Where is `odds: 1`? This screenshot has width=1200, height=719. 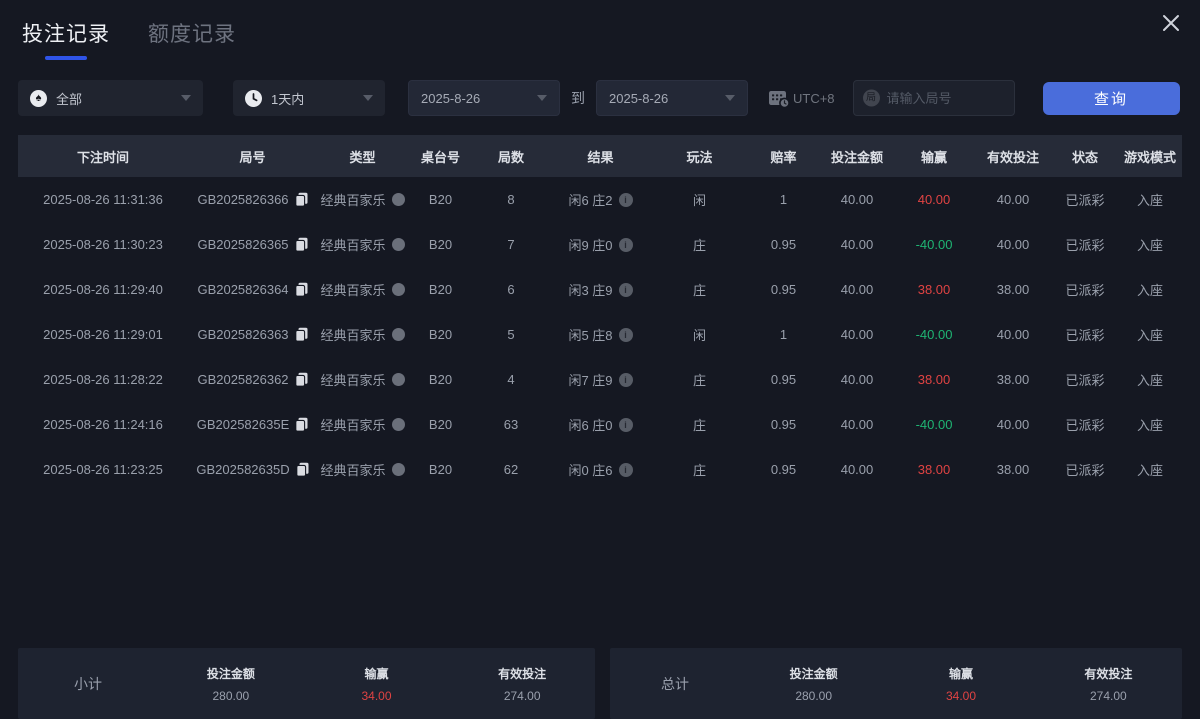 odds: 1 is located at coordinates (783, 199).